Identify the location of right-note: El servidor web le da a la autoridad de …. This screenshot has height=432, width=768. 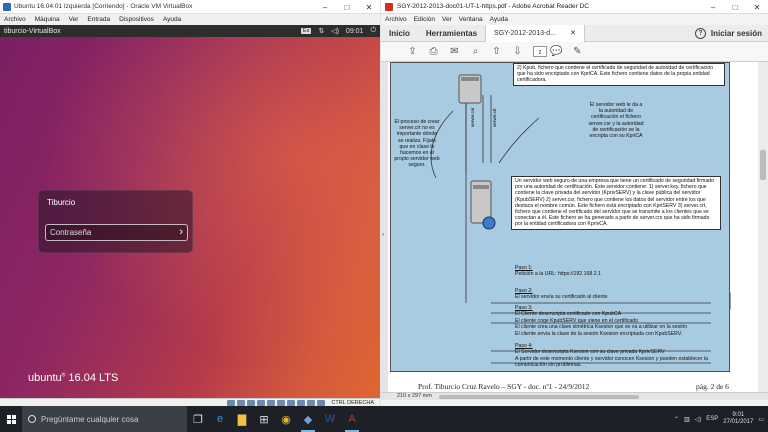
(616, 120).